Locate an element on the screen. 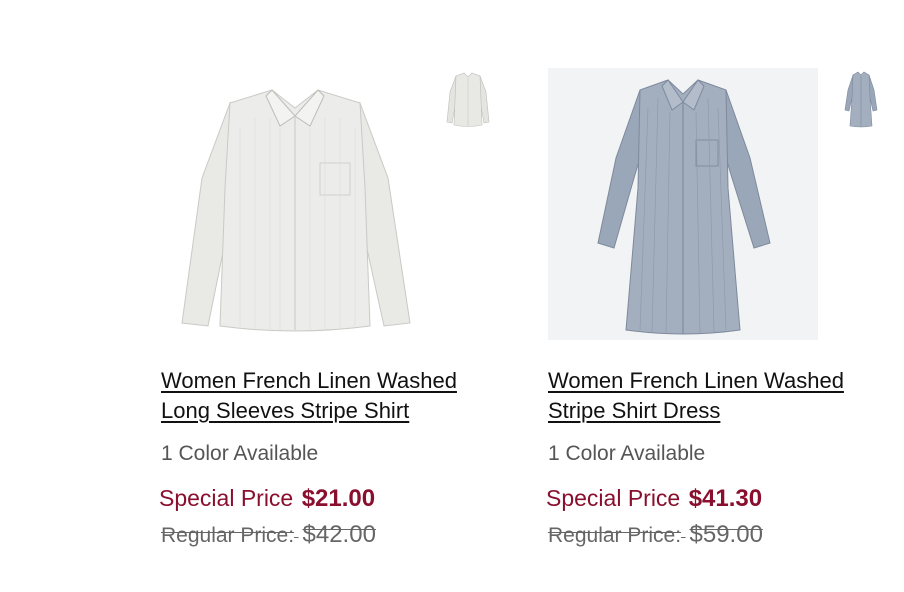  regular-price-row: Regular Price: $42.00 is located at coordinates (268, 536).